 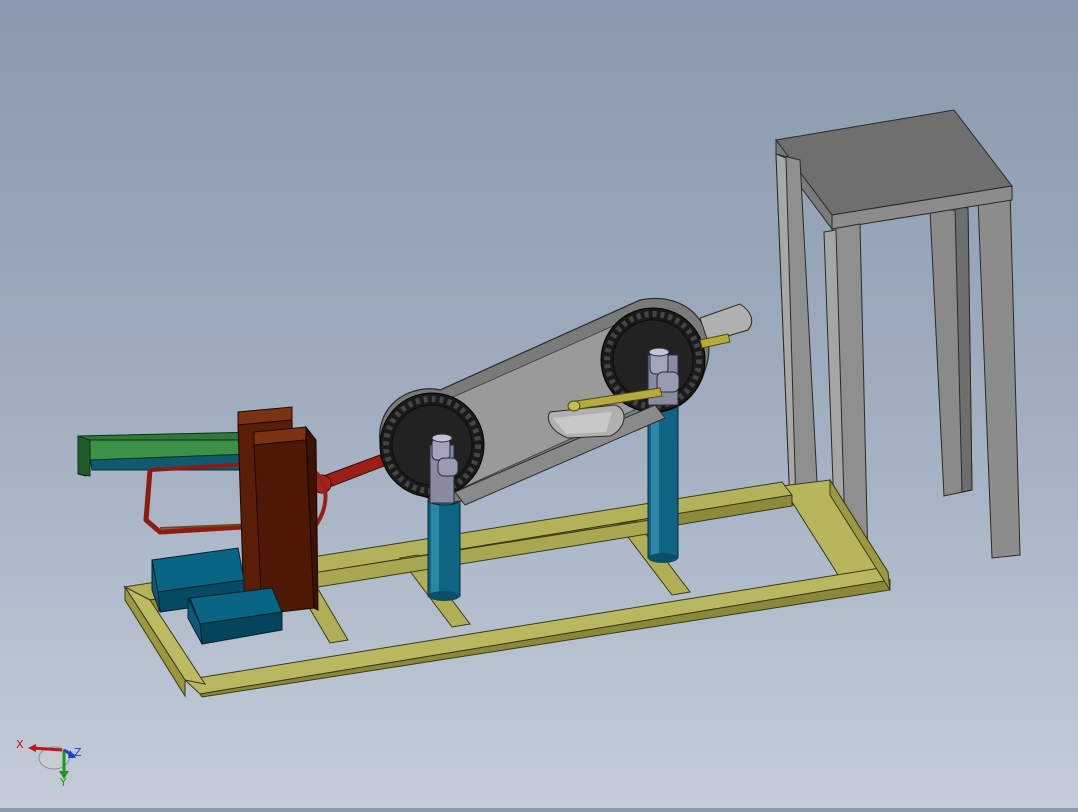 I want to click on x-axis-arrow, so click(x=47, y=749).